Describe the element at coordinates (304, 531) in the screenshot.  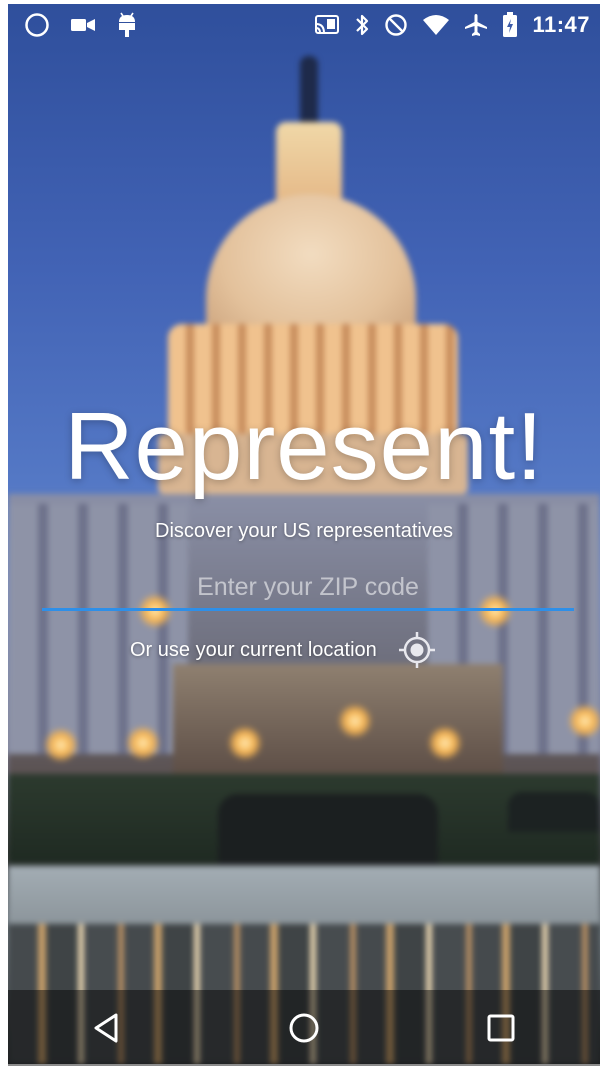
I see `app-subtitle: Discover your US representatives` at that location.